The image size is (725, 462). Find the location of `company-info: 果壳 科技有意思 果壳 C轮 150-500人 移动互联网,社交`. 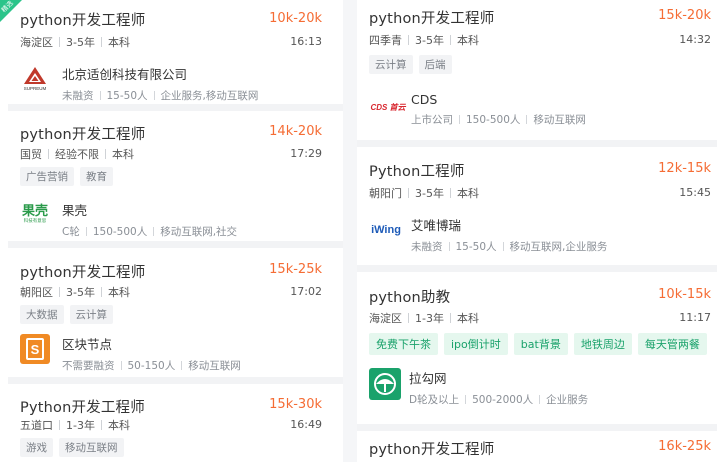

company-info: 果壳 科技有意思 果壳 C轮 150-500人 移动互联网,社交 is located at coordinates (128, 219).